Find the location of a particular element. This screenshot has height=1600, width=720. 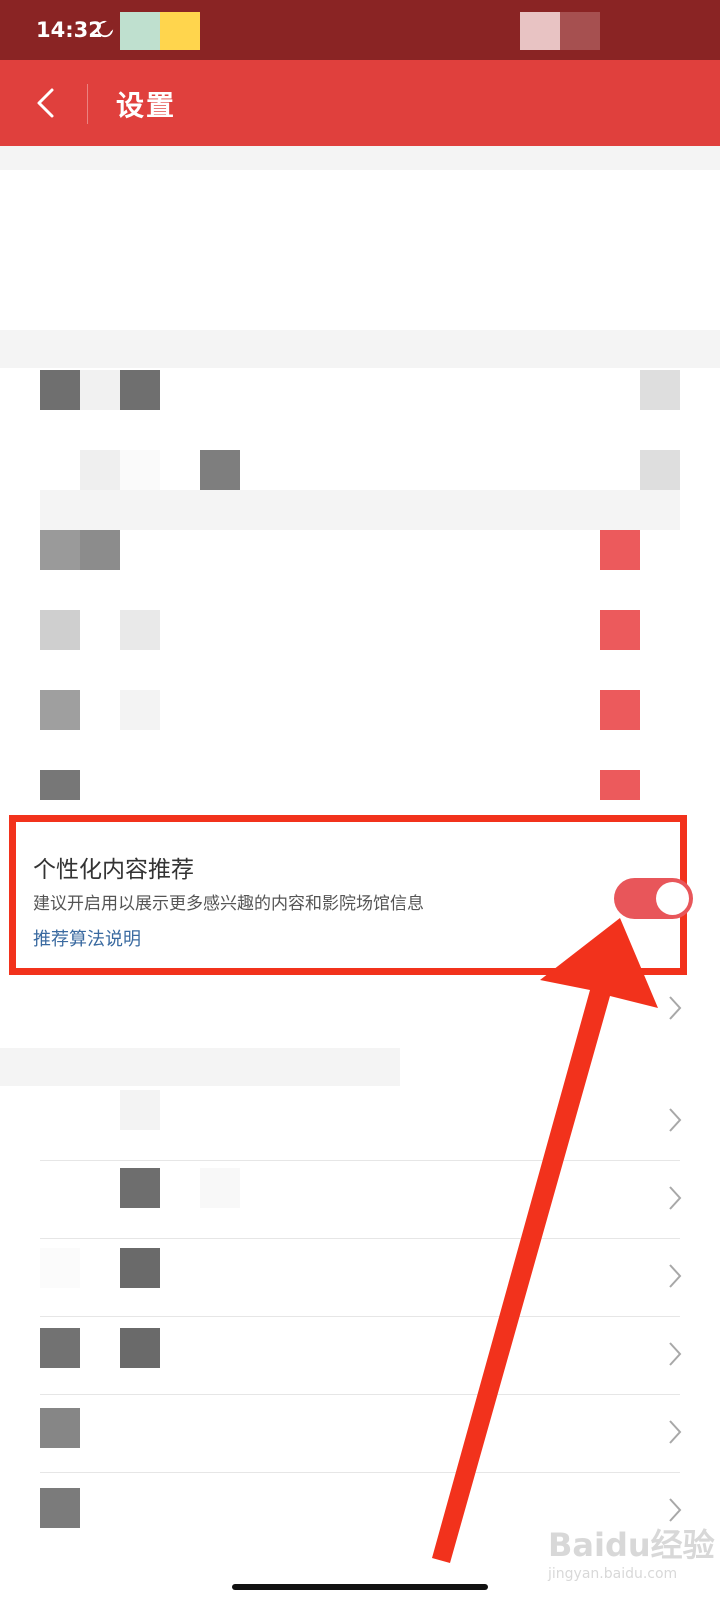

watermark-url: jingyan.baidu.com is located at coordinates (613, 1574).